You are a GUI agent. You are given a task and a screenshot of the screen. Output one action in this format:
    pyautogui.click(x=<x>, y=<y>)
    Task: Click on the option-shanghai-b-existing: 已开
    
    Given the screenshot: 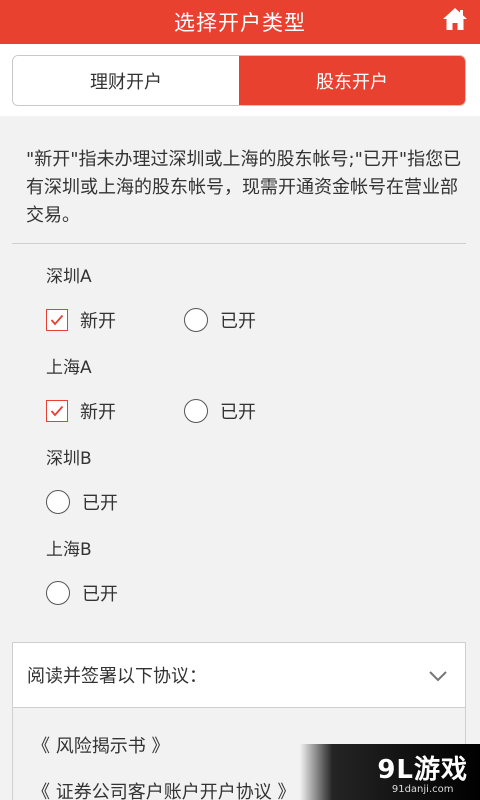 What is the action you would take?
    pyautogui.click(x=82, y=593)
    